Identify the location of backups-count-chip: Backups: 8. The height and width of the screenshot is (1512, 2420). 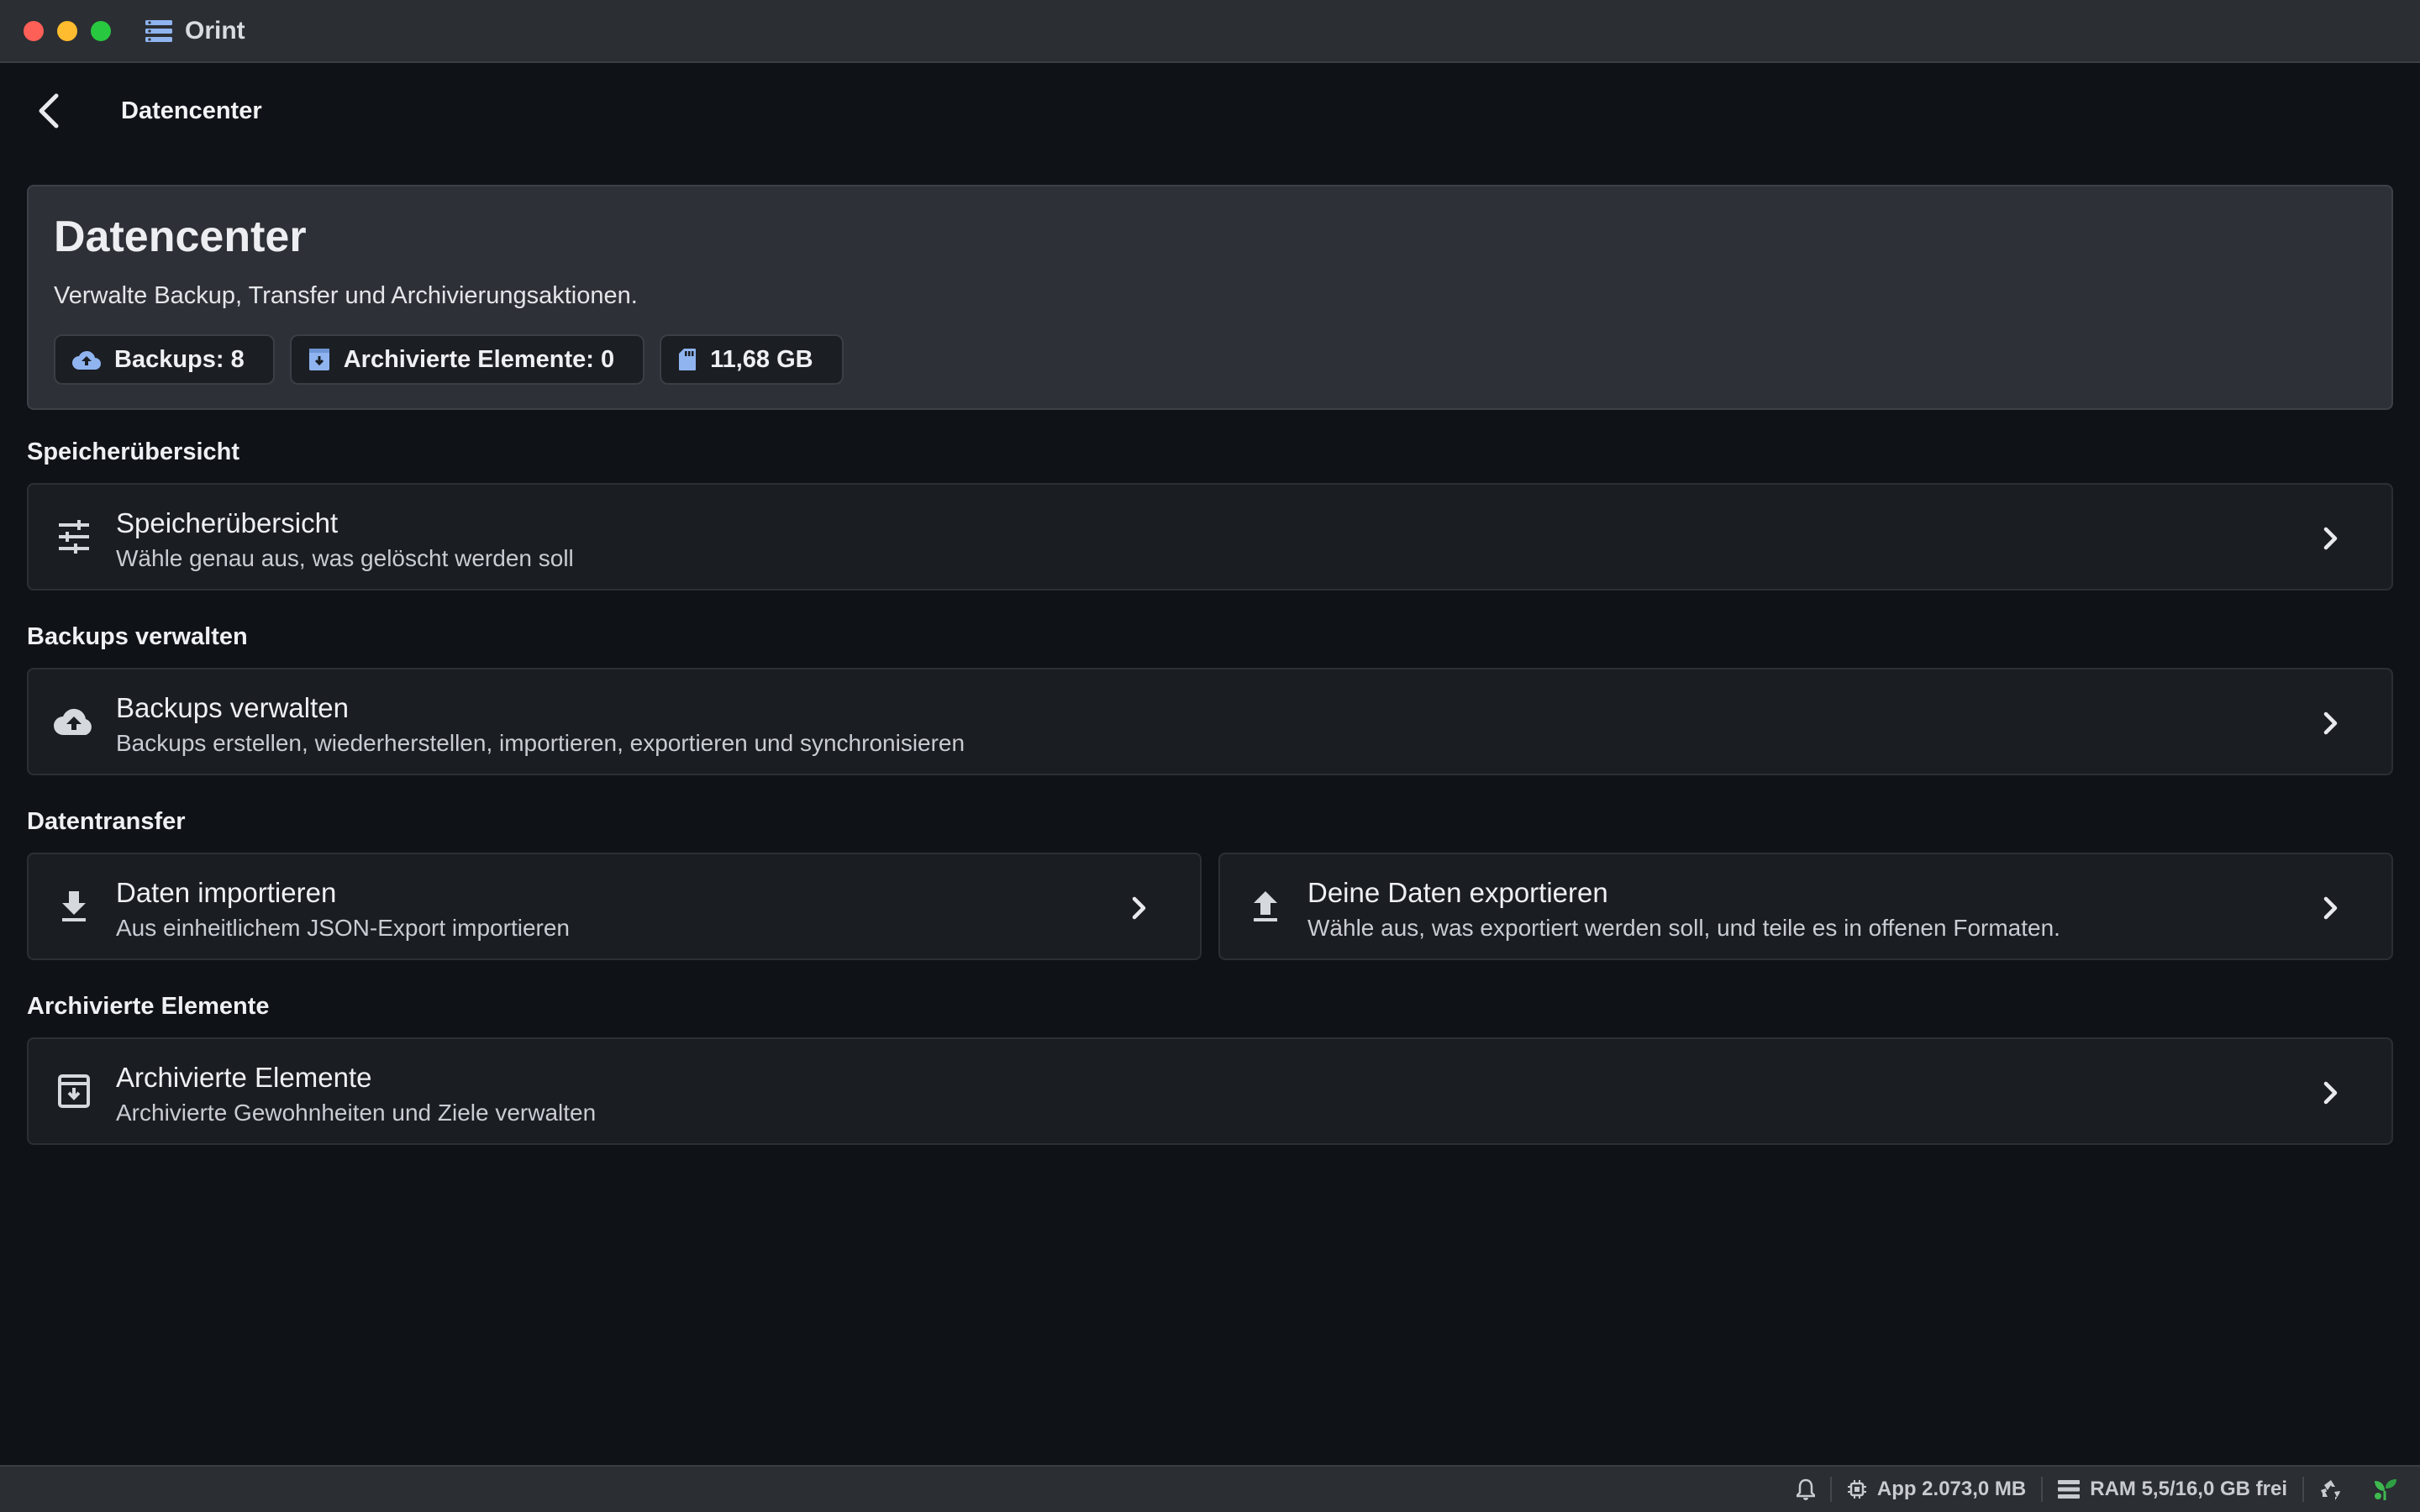
(165, 359).